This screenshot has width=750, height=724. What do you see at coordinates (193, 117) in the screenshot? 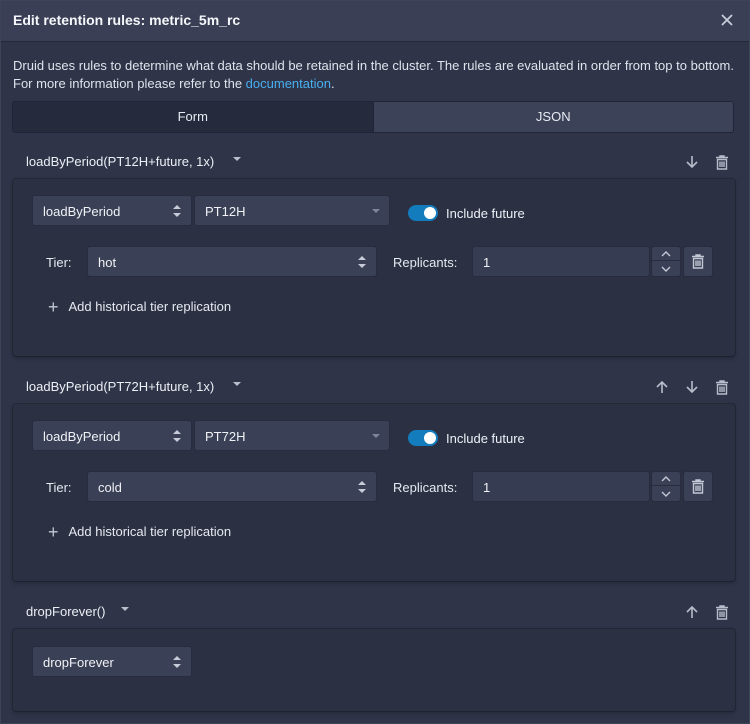
I see `tab-form: Form` at bounding box center [193, 117].